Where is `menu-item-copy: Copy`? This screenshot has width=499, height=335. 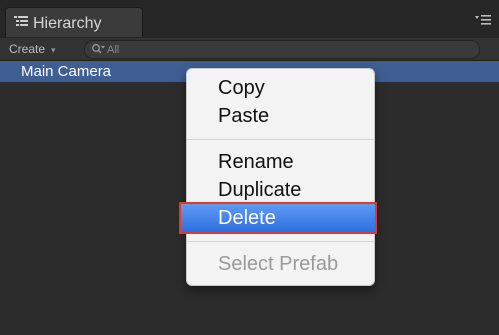 menu-item-copy: Copy is located at coordinates (280, 88).